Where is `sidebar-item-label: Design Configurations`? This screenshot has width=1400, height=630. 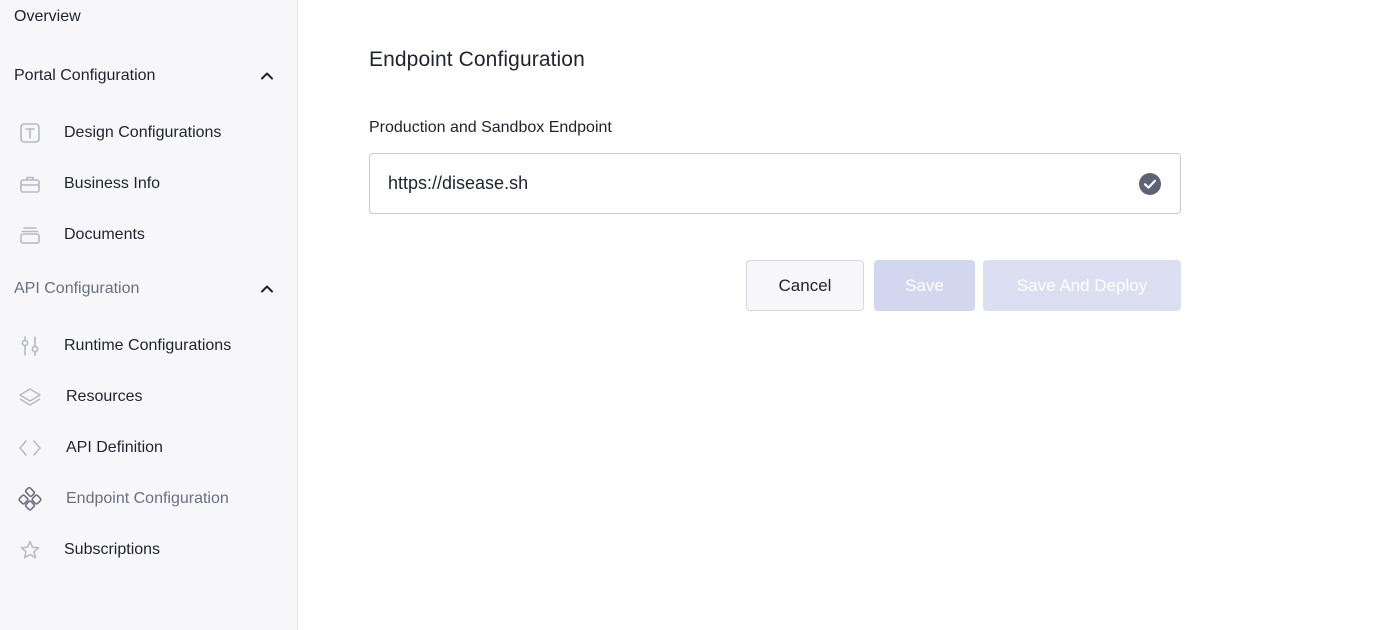 sidebar-item-label: Design Configurations is located at coordinates (143, 132).